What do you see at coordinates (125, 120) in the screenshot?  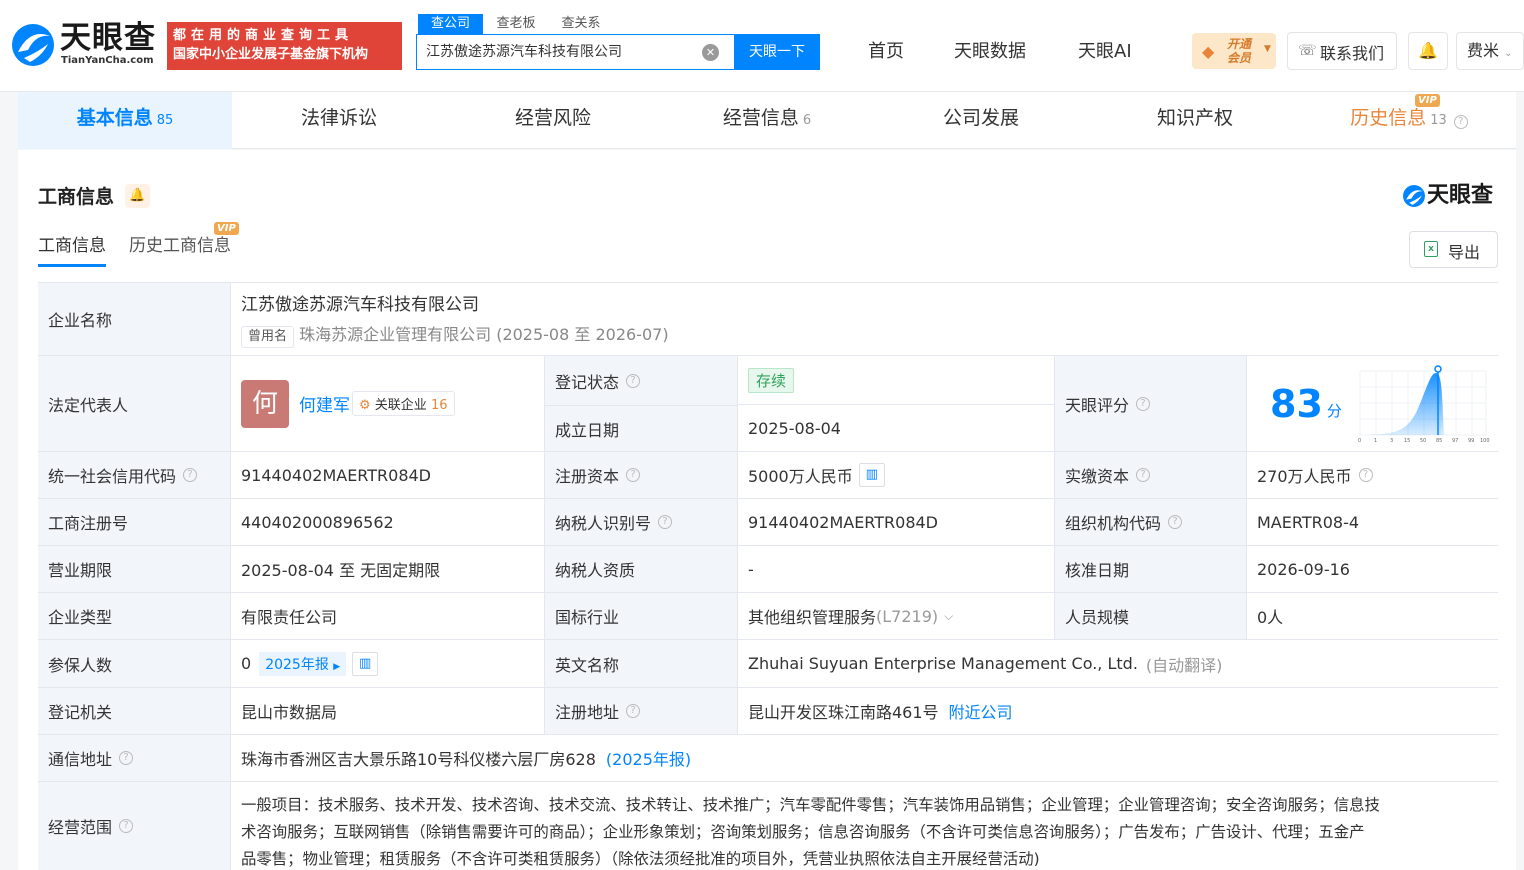 I see `tab-basic-info: 基本信息 85` at bounding box center [125, 120].